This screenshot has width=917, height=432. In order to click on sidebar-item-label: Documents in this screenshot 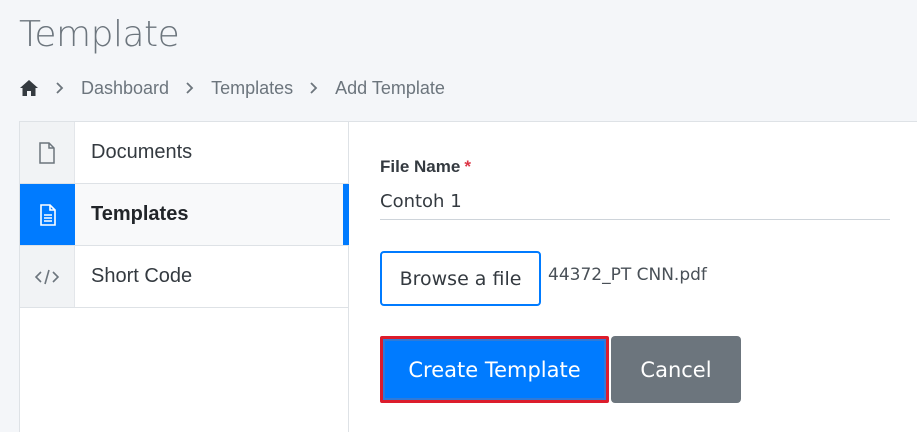, I will do `click(142, 152)`.